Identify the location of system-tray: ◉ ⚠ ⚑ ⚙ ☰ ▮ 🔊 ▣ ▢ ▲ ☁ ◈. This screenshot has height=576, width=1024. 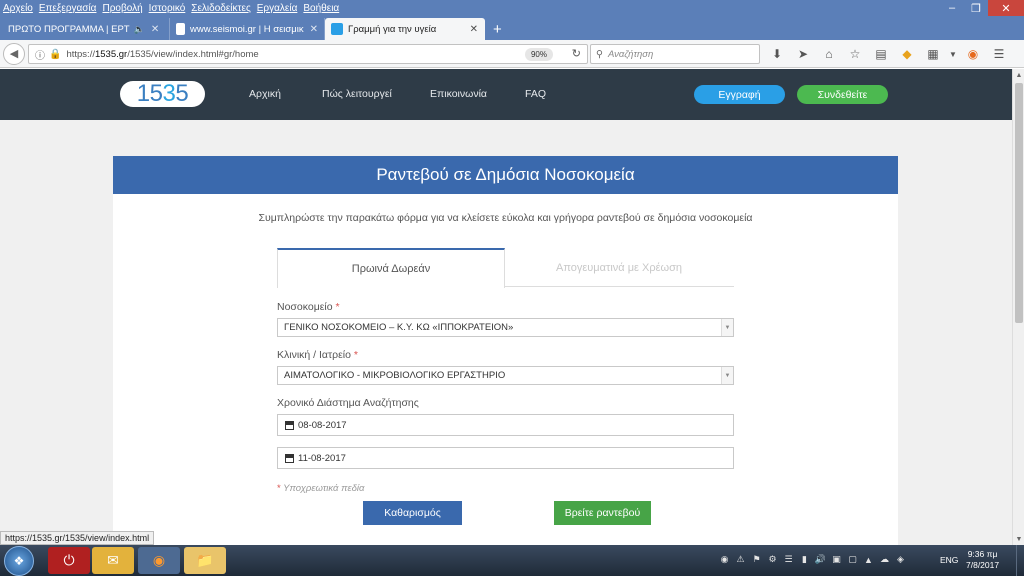
(812, 559).